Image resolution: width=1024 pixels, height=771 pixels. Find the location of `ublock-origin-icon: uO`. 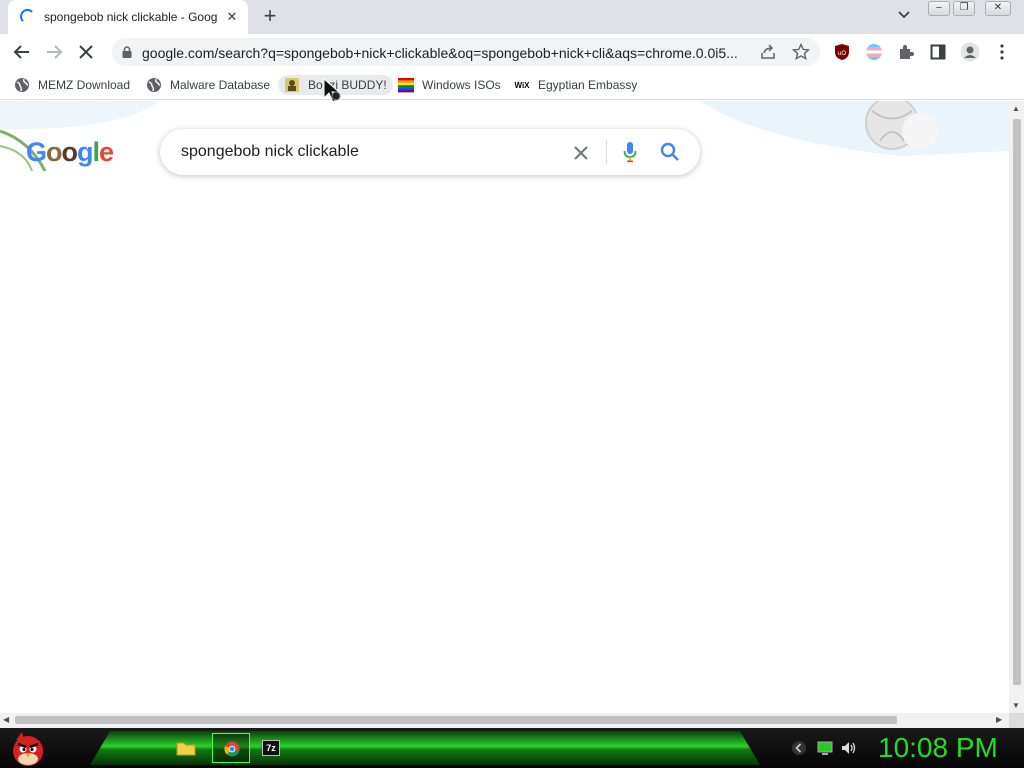

ublock-origin-icon: uO is located at coordinates (842, 52).